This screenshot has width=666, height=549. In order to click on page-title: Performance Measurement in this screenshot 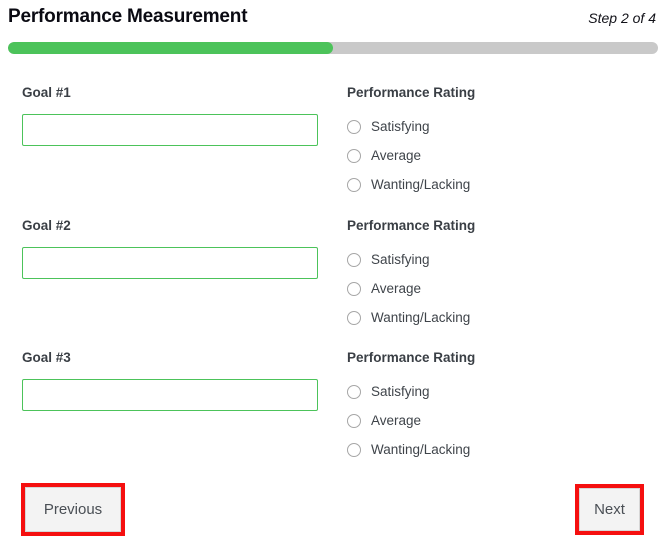, I will do `click(128, 16)`.